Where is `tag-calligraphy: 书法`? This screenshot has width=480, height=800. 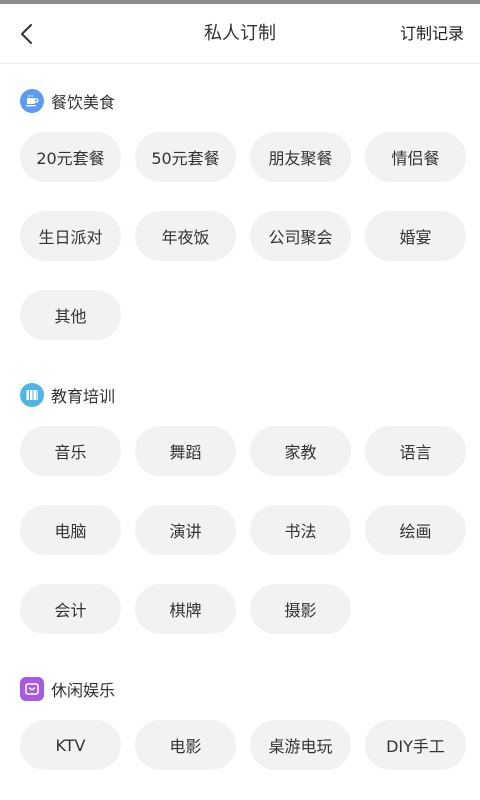 tag-calligraphy: 书法 is located at coordinates (300, 530).